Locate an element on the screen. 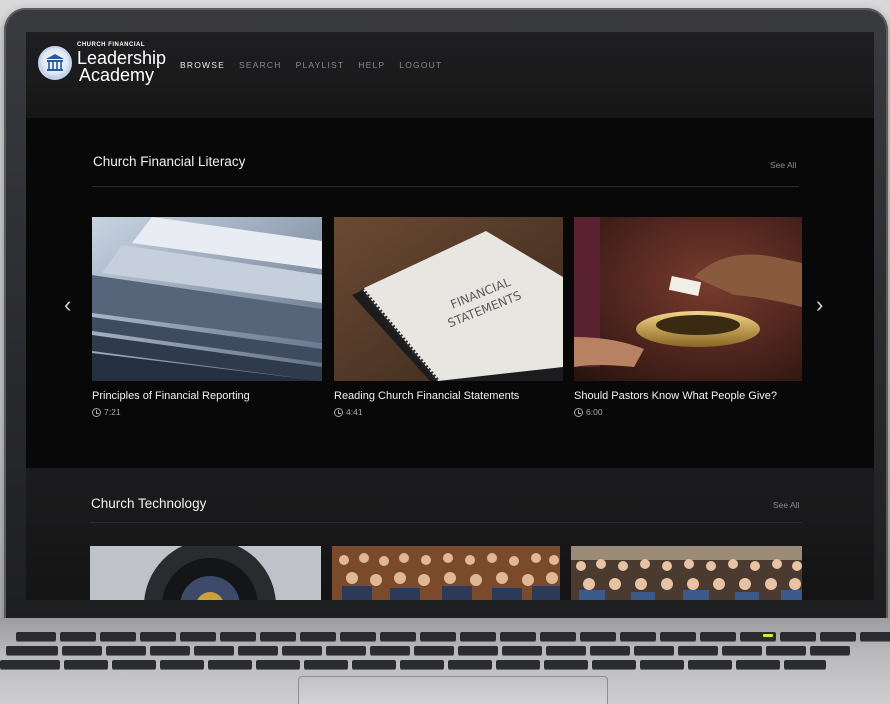  financial-statements-book-image: FINANCIAL STATEMENTS is located at coordinates (448, 299).